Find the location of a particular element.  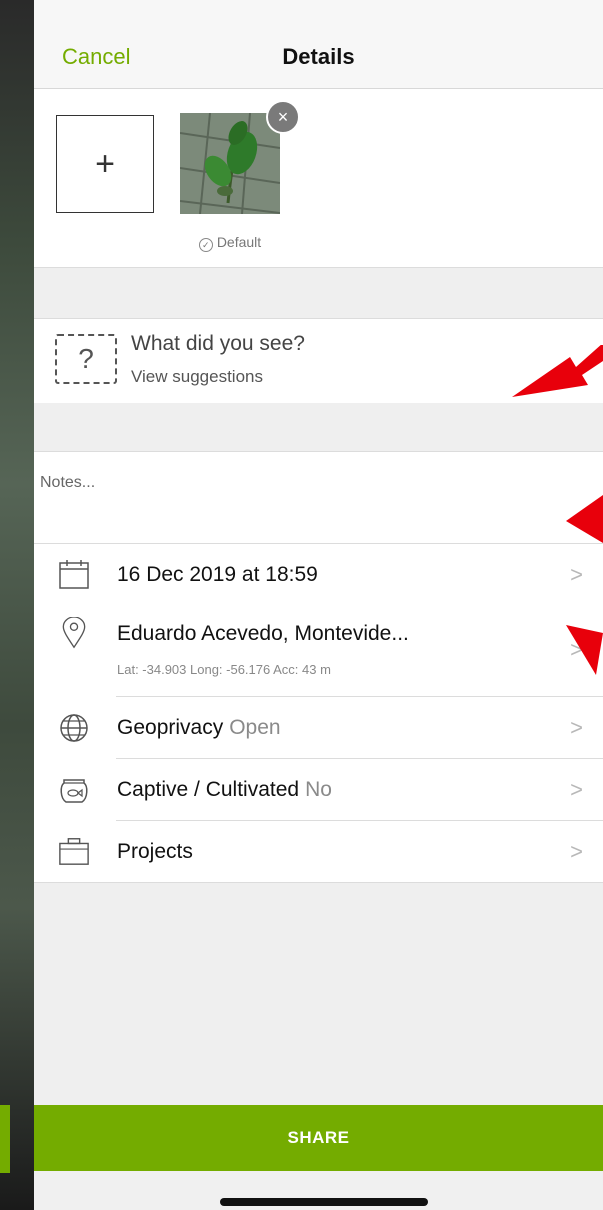

photo-thumbnail is located at coordinates (230, 163).